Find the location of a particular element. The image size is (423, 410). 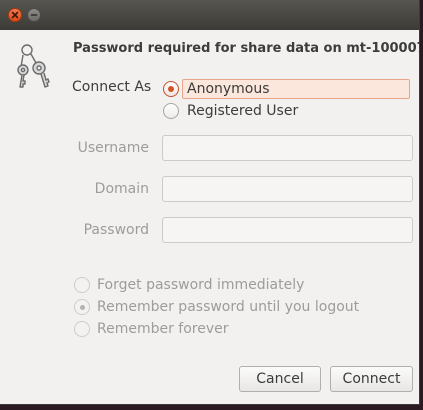

connect-as-label: Connect As is located at coordinates (112, 87).